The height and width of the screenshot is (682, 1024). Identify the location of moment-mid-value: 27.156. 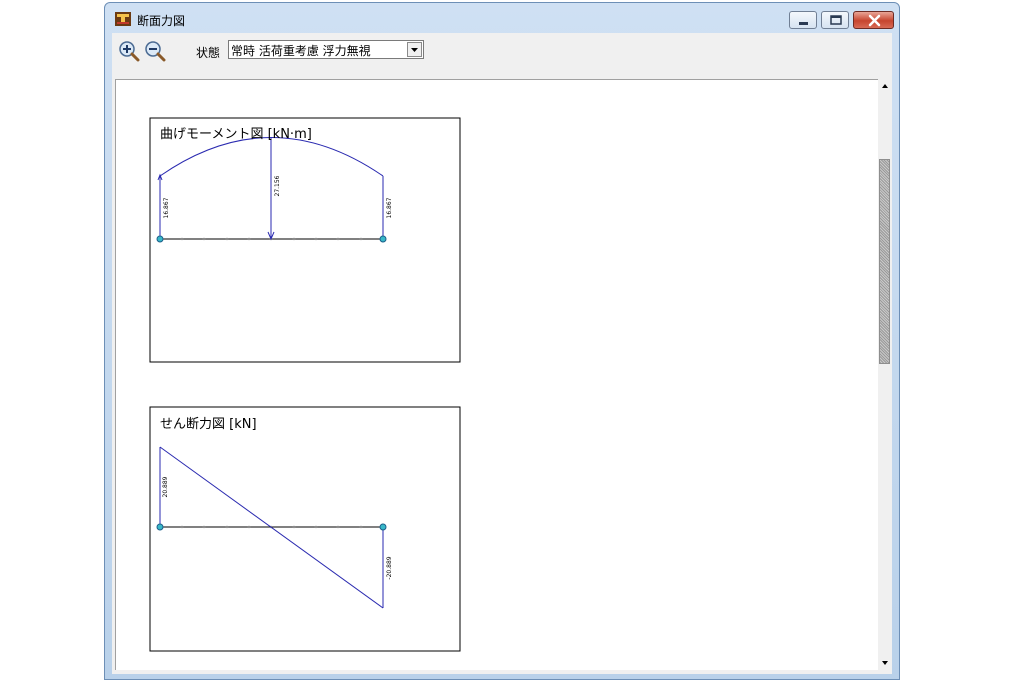
(277, 185).